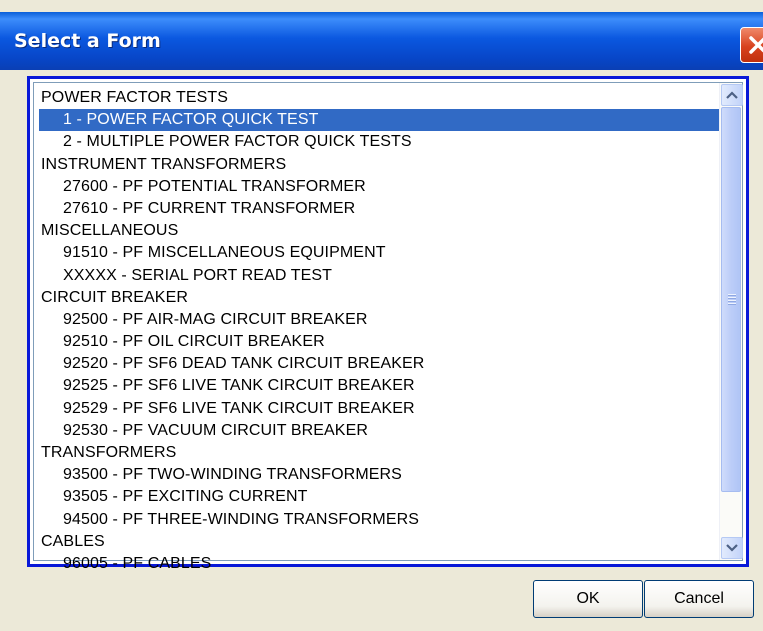  Describe the element at coordinates (381, 253) in the screenshot. I see `list-item: 91510 - PF MISCELLANEOUS EQUIPMENT` at that location.